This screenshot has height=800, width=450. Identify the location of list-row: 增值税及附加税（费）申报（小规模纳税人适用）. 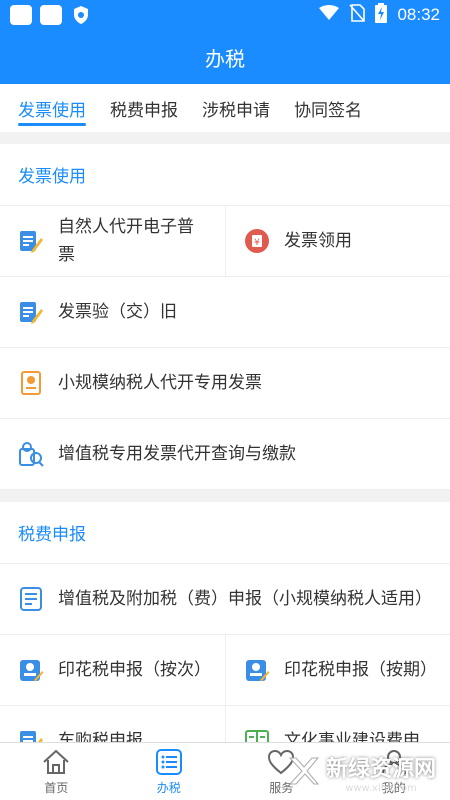
(225, 599).